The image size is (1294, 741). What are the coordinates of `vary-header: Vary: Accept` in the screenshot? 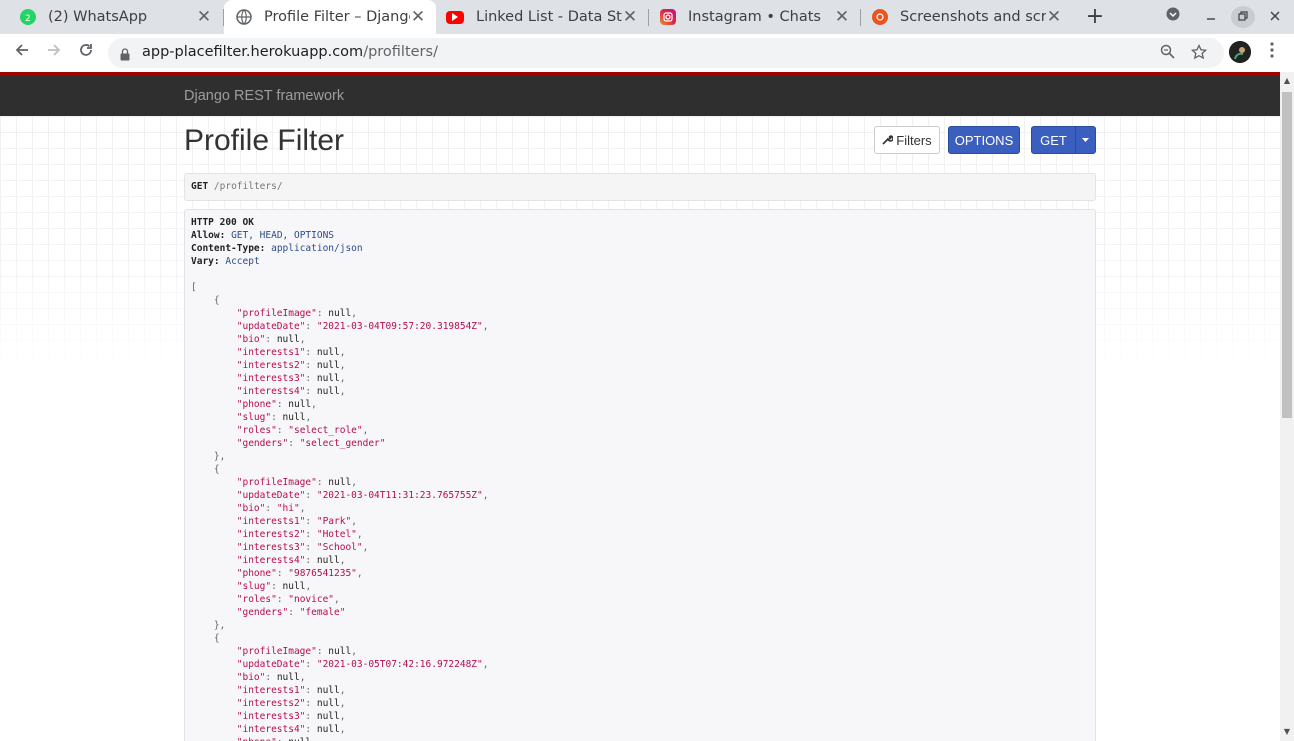 It's located at (225, 261).